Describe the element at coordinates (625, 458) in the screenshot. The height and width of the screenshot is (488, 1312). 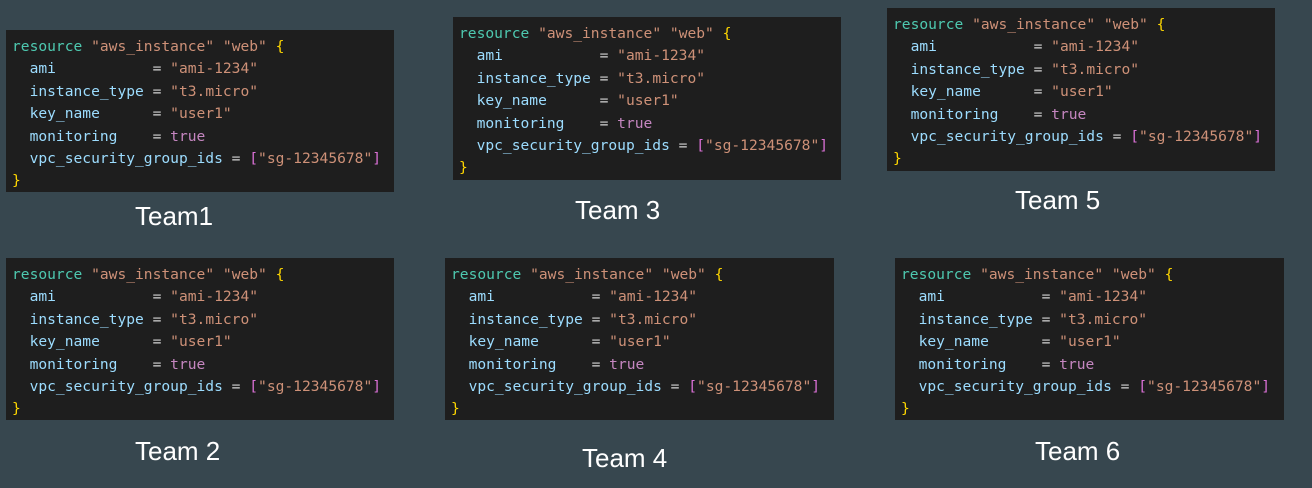
I see `team-caption: Team 4` at that location.